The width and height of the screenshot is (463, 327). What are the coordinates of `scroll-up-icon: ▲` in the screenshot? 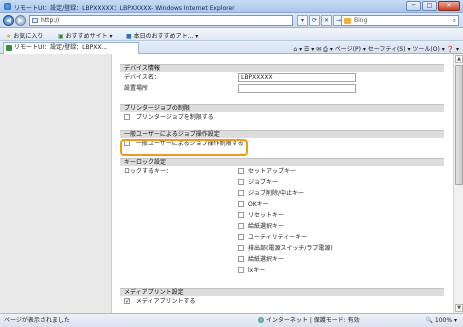 It's located at (459, 59).